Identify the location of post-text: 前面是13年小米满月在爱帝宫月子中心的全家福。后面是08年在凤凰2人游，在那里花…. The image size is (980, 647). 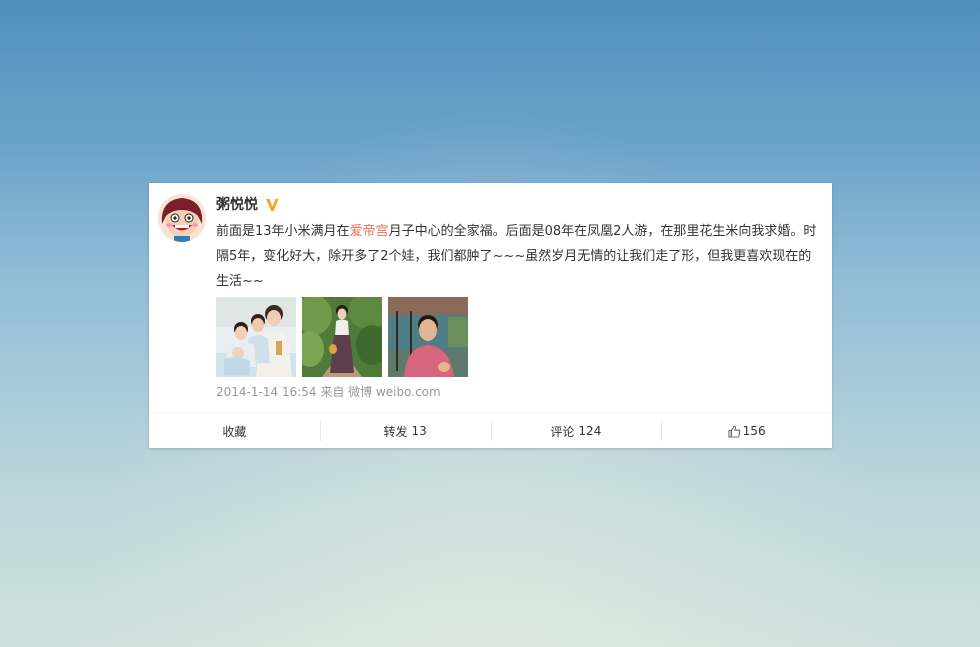
(518, 256).